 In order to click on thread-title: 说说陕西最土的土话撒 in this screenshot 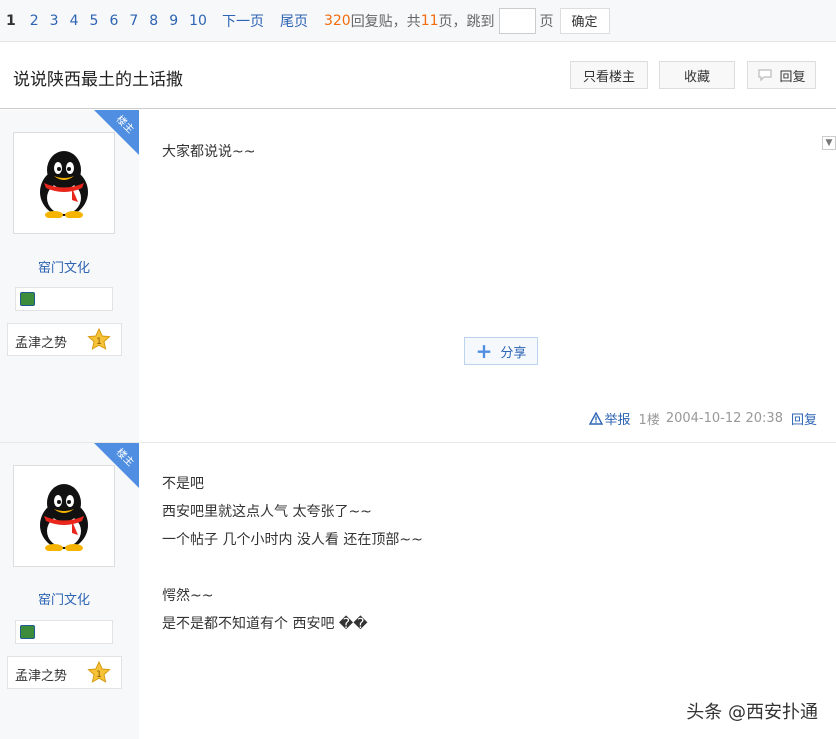, I will do `click(98, 80)`.